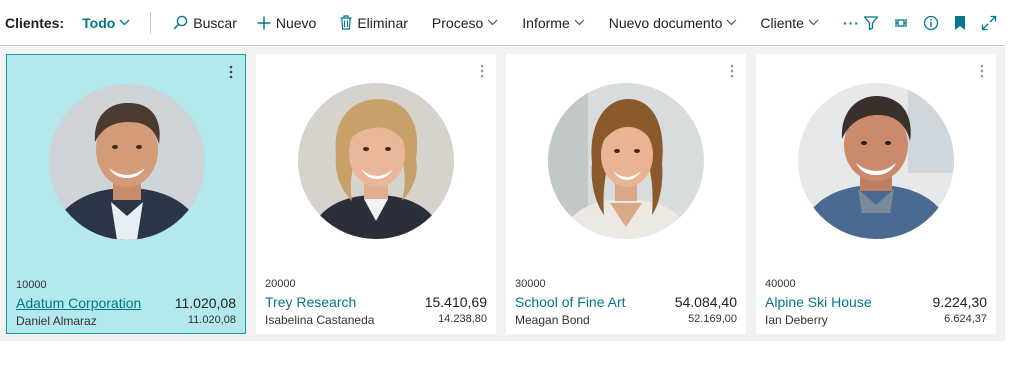 The image size is (1017, 375). I want to click on more-actions-button: ···, so click(851, 23).